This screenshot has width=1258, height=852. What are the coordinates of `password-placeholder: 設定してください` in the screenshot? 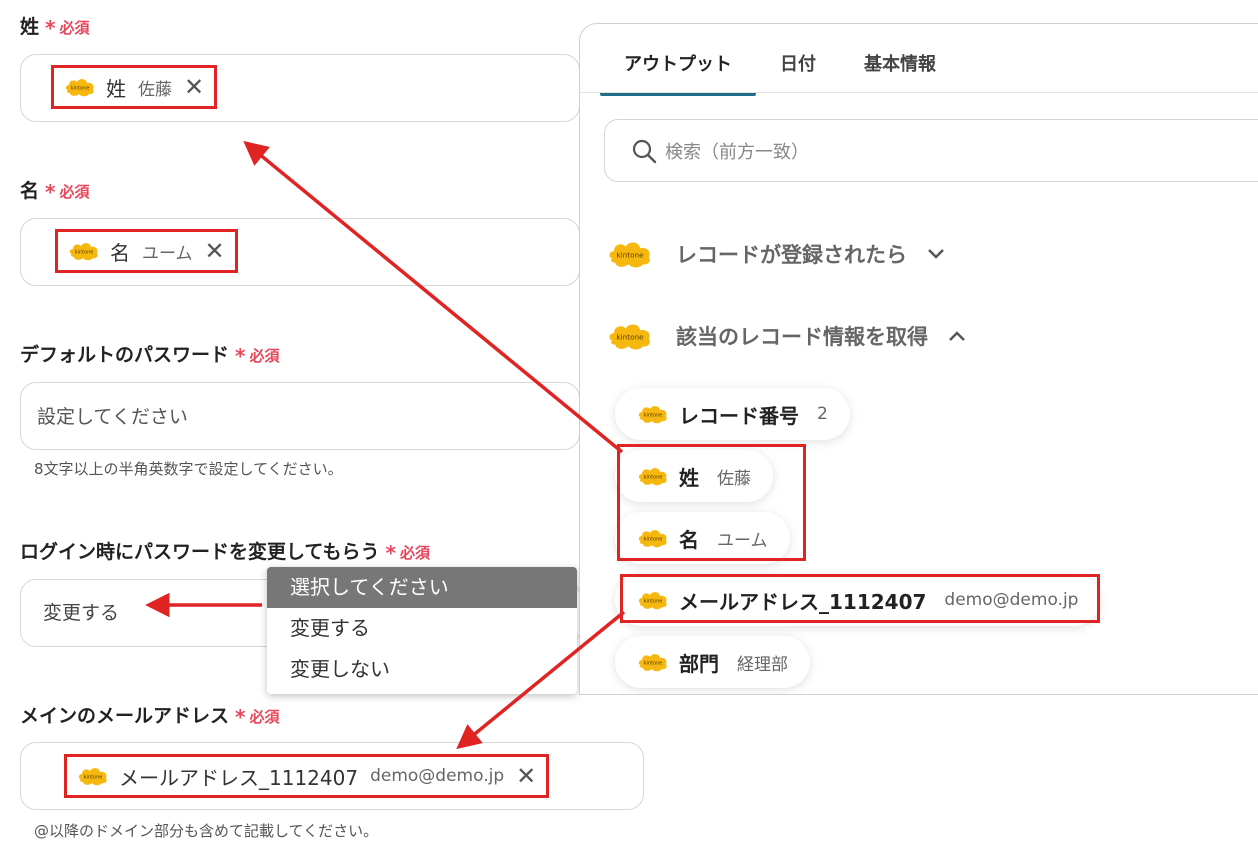 It's located at (112, 417).